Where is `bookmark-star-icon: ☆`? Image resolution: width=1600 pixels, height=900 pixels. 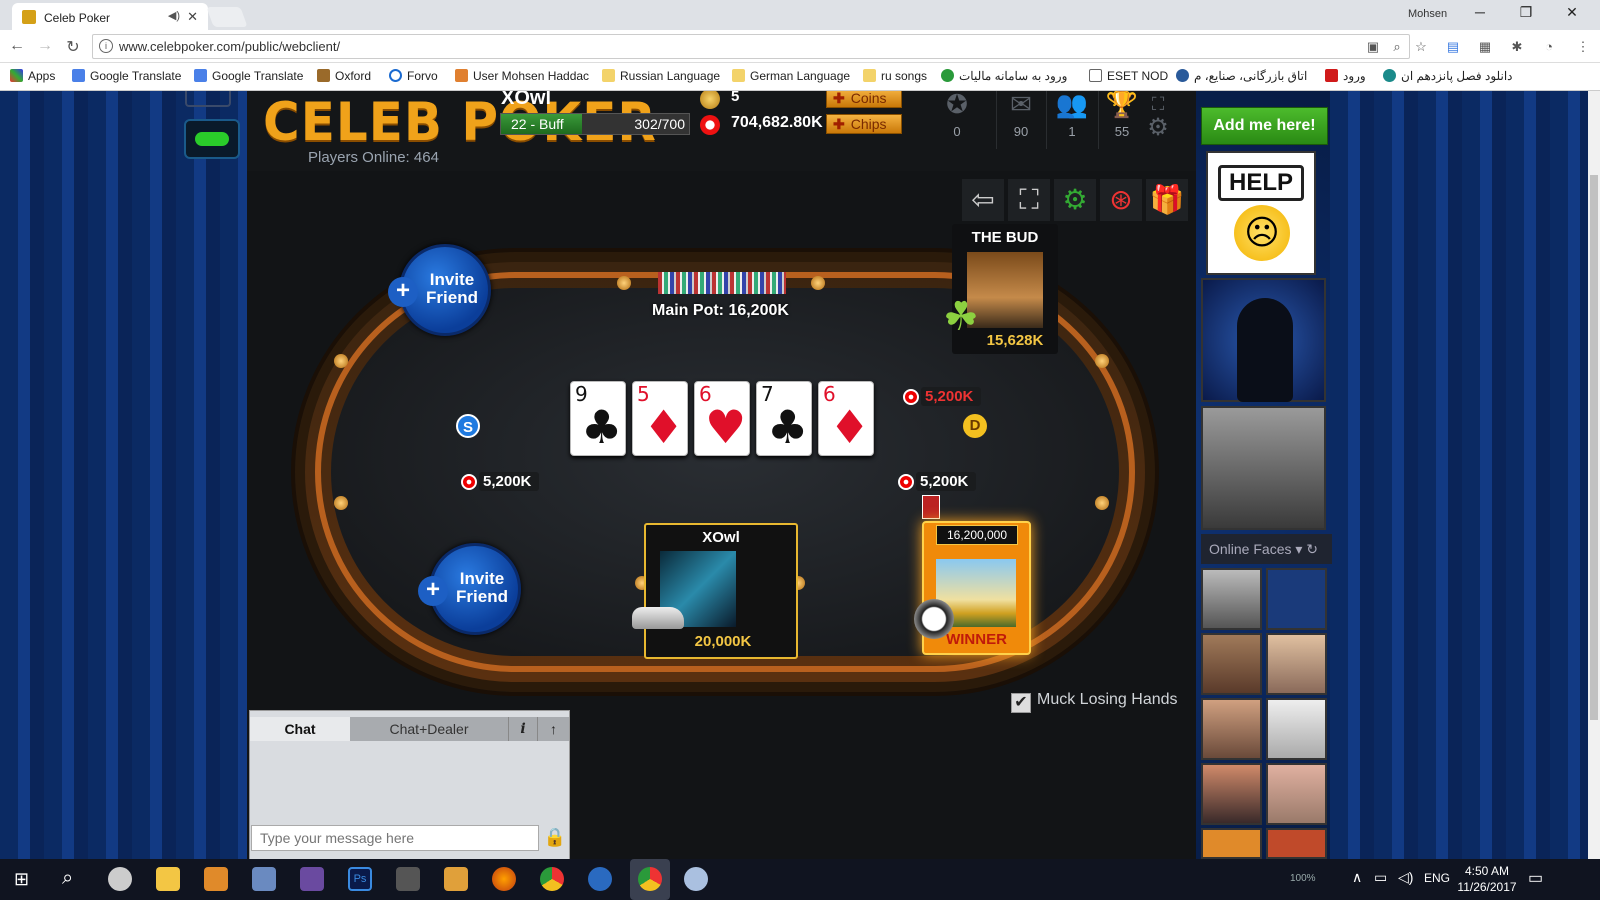 bookmark-star-icon: ☆ is located at coordinates (1421, 47).